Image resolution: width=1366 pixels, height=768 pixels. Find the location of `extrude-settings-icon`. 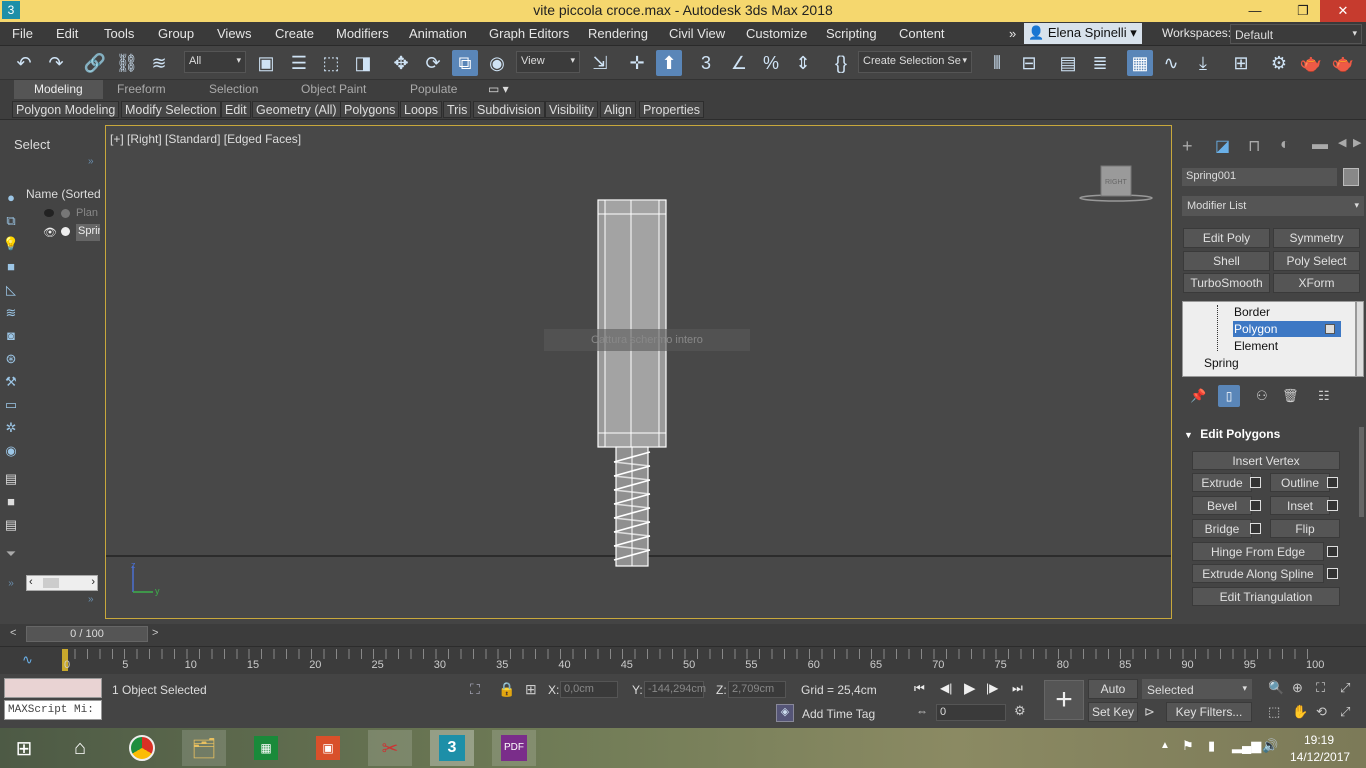

extrude-settings-icon is located at coordinates (1255, 482).